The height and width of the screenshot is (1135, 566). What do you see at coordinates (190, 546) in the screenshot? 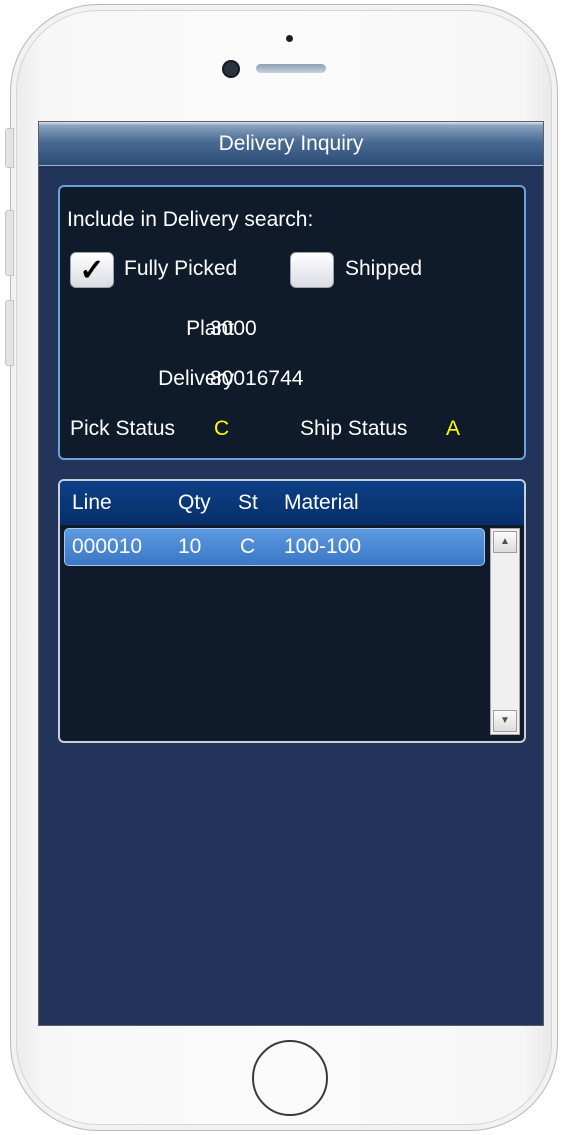
I see `cell-qty: 10` at bounding box center [190, 546].